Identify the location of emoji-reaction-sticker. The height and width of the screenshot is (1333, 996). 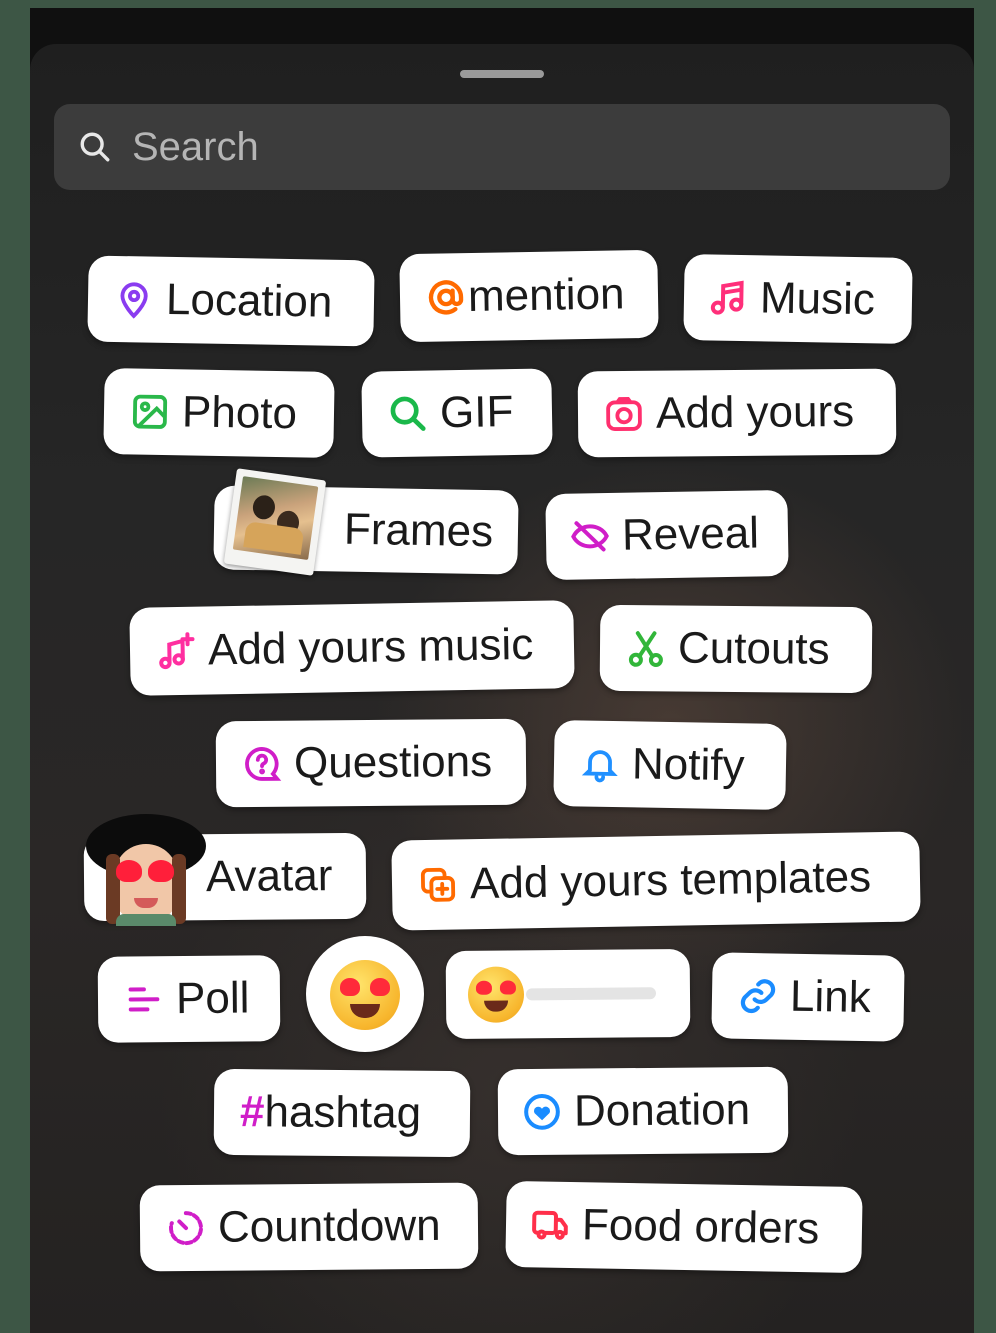
(365, 994).